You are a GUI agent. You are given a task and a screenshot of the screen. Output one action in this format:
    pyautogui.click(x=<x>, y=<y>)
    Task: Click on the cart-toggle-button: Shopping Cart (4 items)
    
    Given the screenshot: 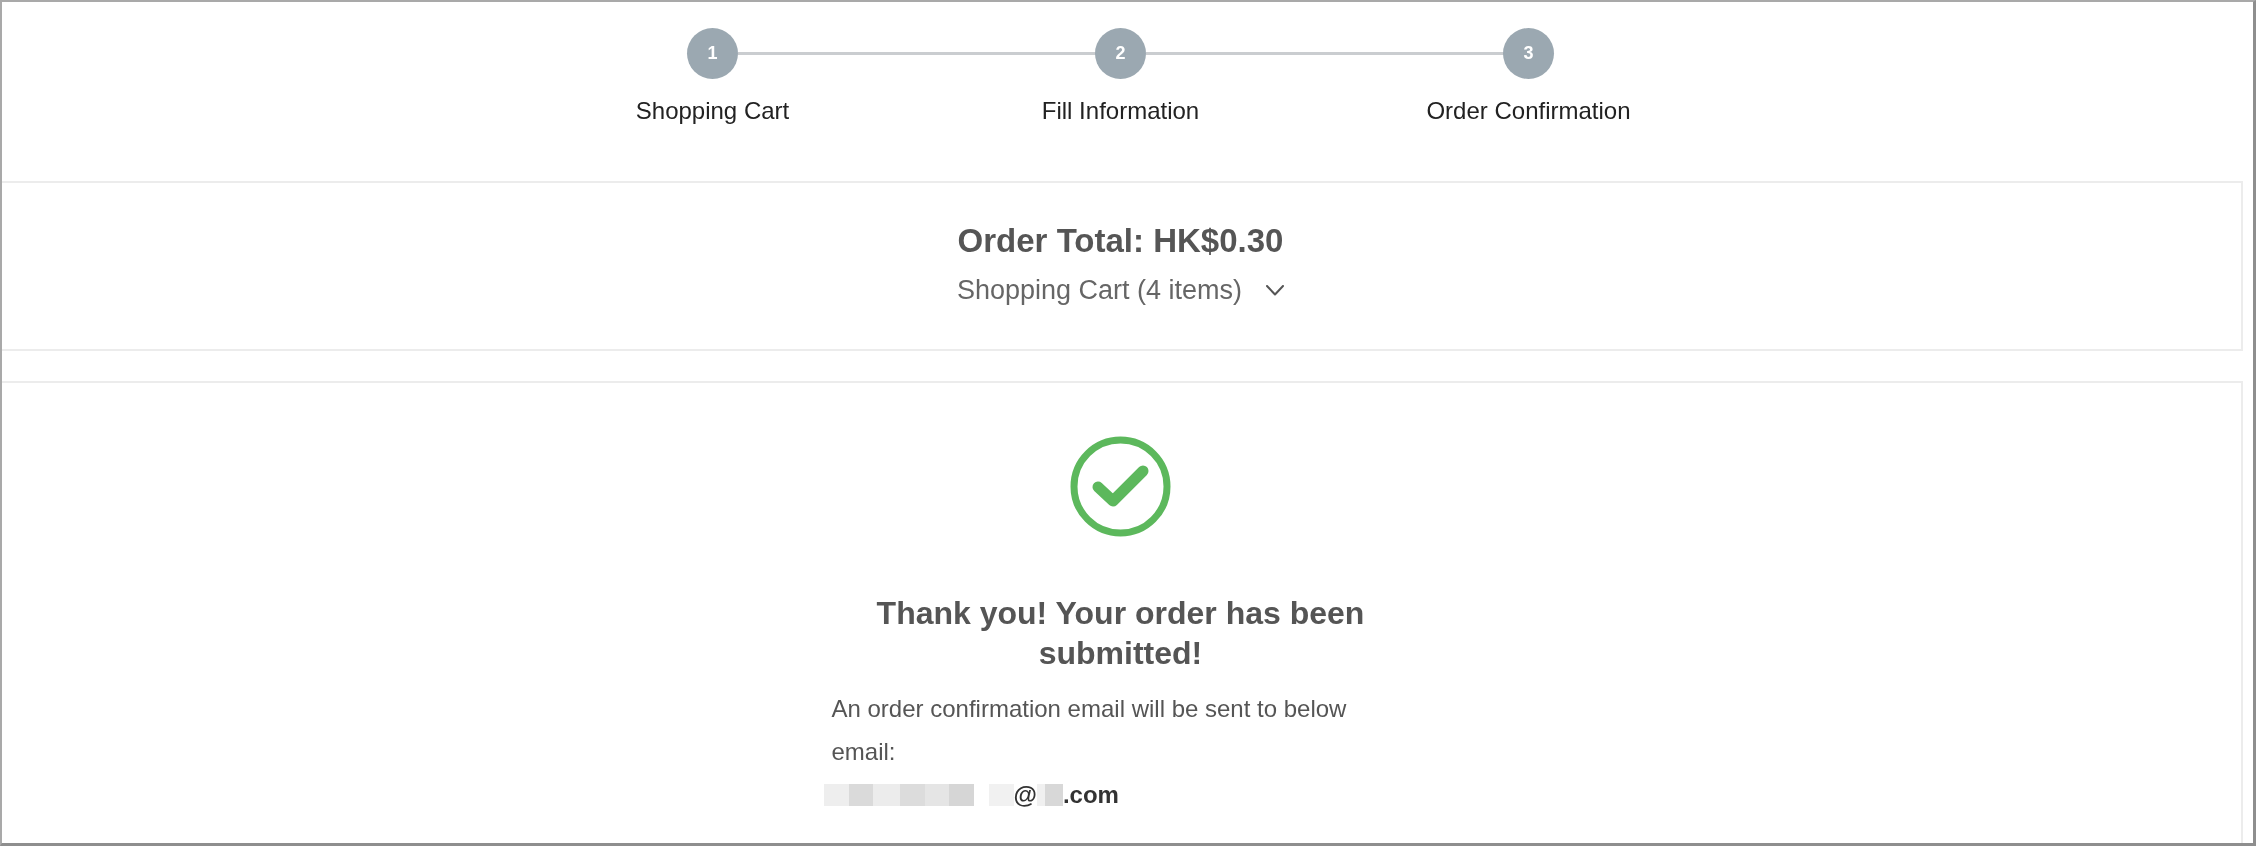 What is the action you would take?
    pyautogui.click(x=1120, y=290)
    